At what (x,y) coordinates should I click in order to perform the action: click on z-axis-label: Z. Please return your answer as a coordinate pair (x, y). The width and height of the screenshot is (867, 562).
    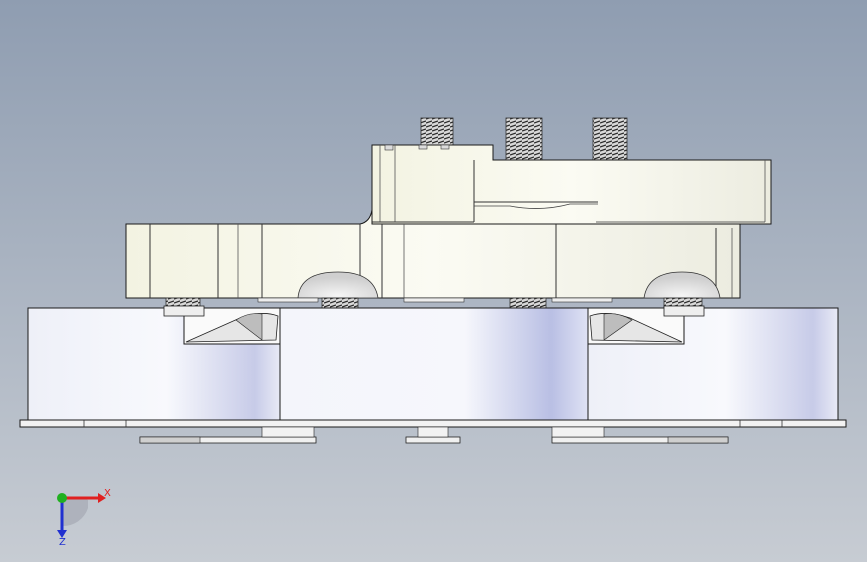
    Looking at the image, I should click on (62, 542).